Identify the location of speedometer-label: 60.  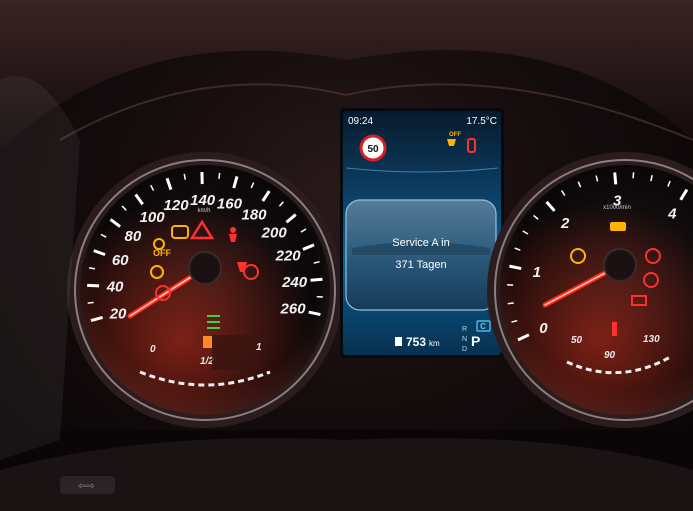
(120, 260).